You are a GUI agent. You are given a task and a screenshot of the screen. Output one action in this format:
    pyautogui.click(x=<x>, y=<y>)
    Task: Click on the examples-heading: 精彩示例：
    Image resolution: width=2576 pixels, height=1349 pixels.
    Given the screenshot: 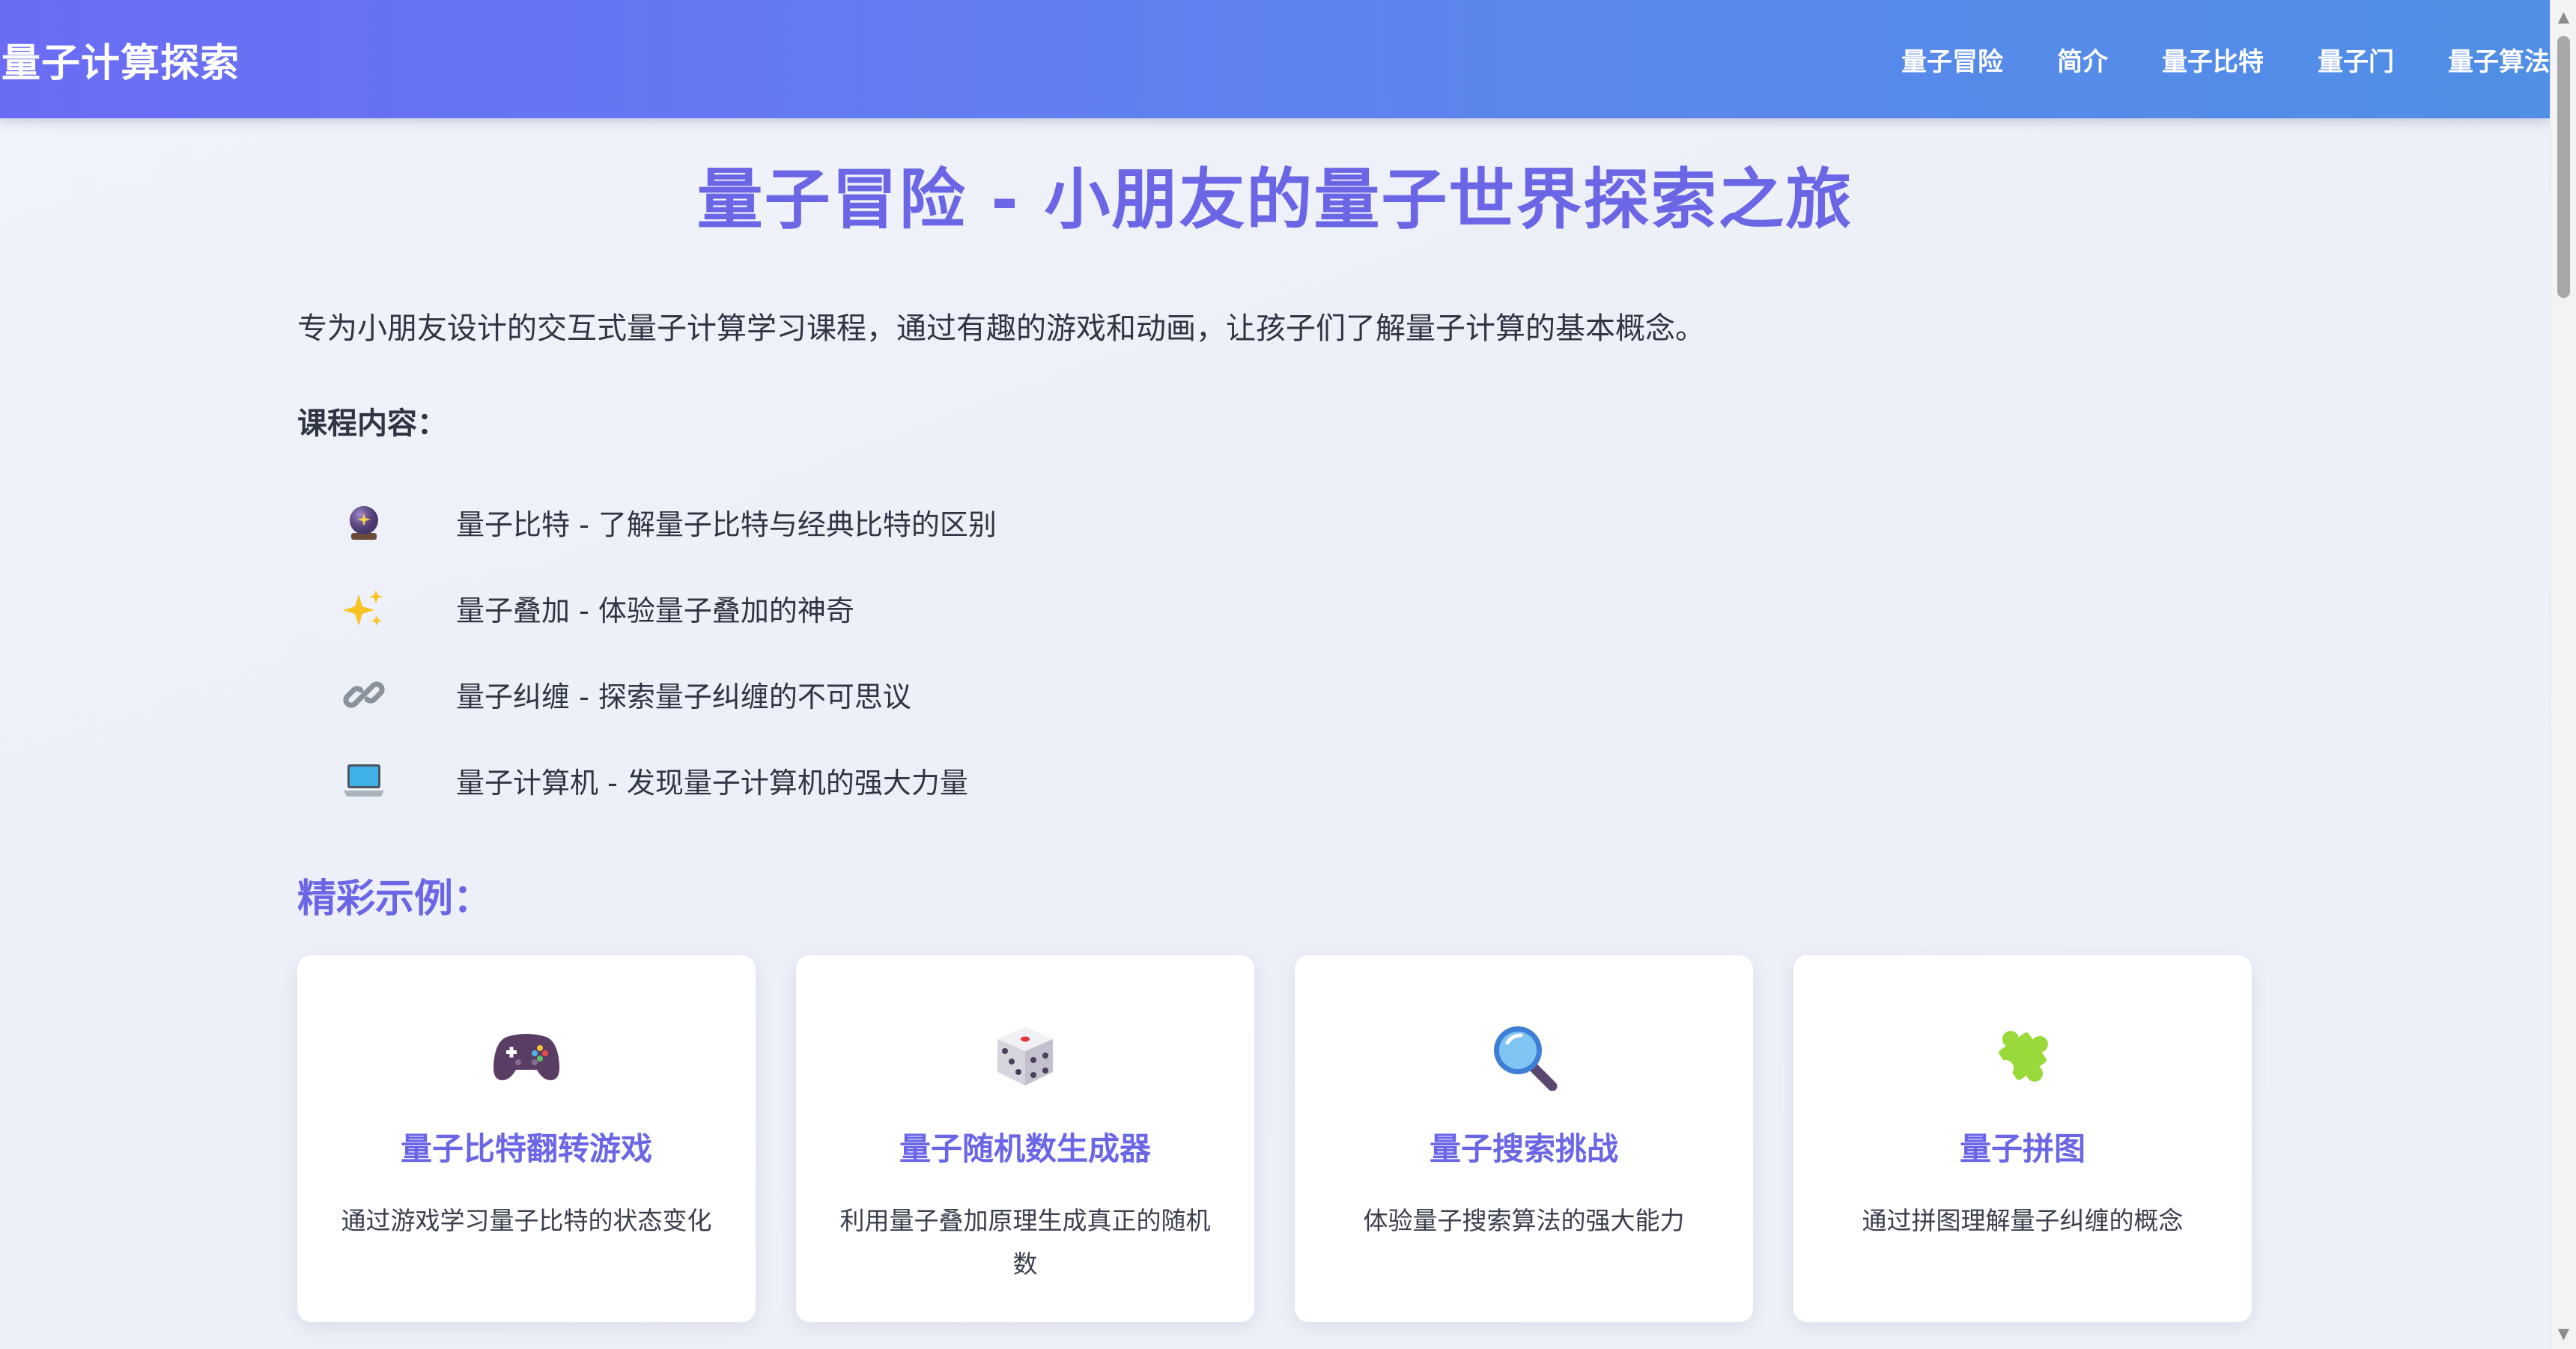 What is the action you would take?
    pyautogui.click(x=395, y=899)
    